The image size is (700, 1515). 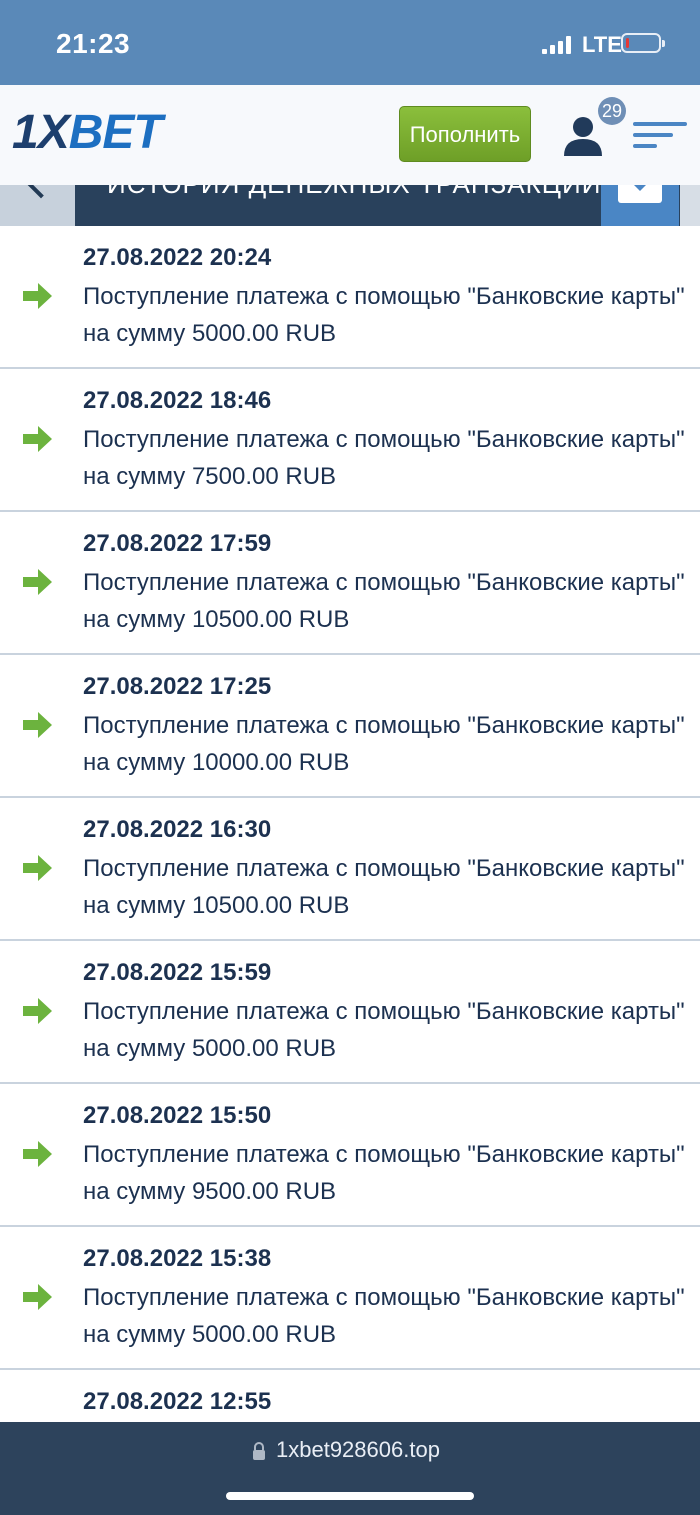 I want to click on transaction-date: 27.08.2022 17:59, so click(x=177, y=543).